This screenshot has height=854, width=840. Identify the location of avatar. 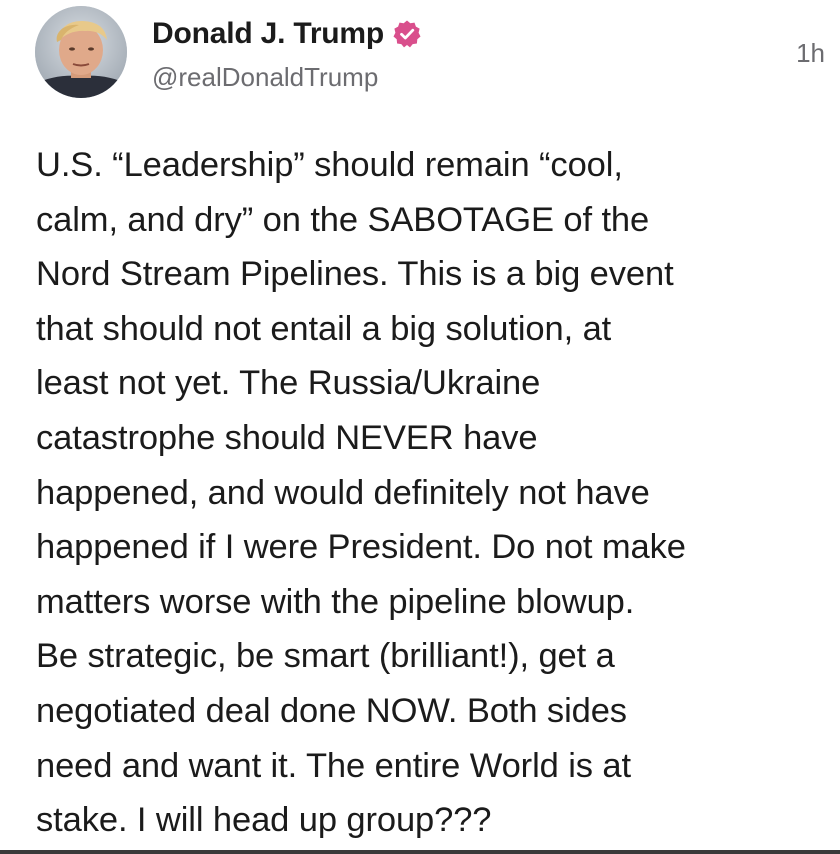
(81, 52).